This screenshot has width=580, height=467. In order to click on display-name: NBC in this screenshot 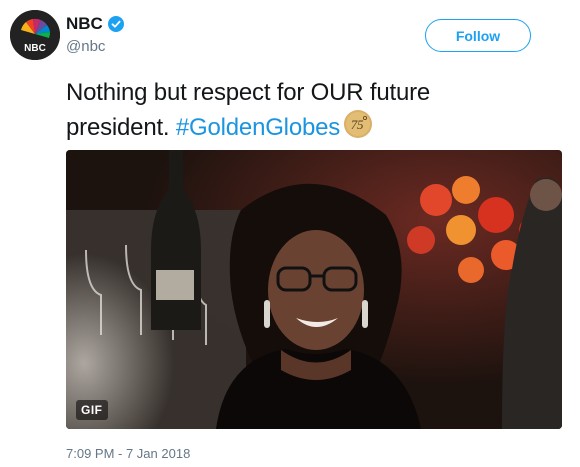, I will do `click(84, 24)`.